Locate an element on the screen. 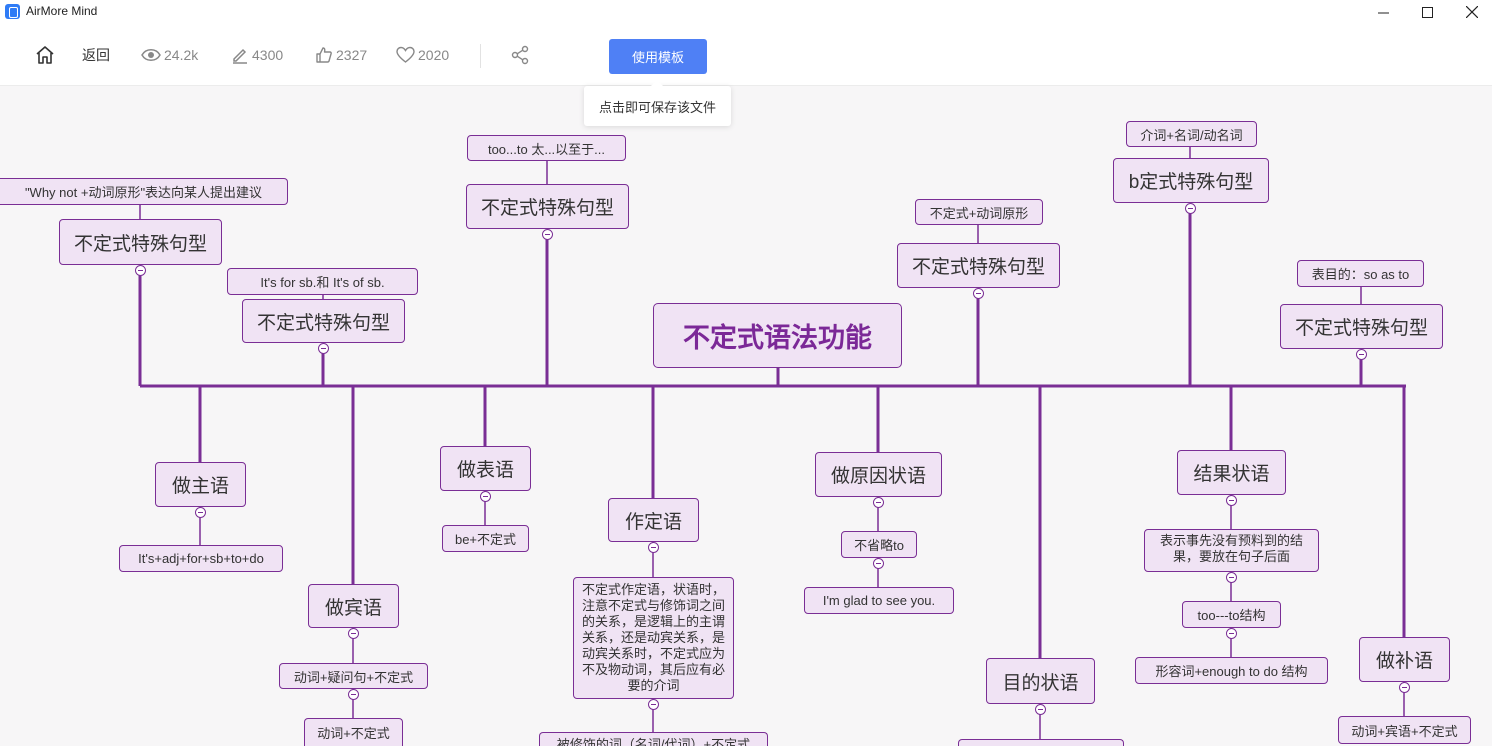 The width and height of the screenshot is (1492, 746). lower-topic-result: 结果状语 is located at coordinates (1231, 472).